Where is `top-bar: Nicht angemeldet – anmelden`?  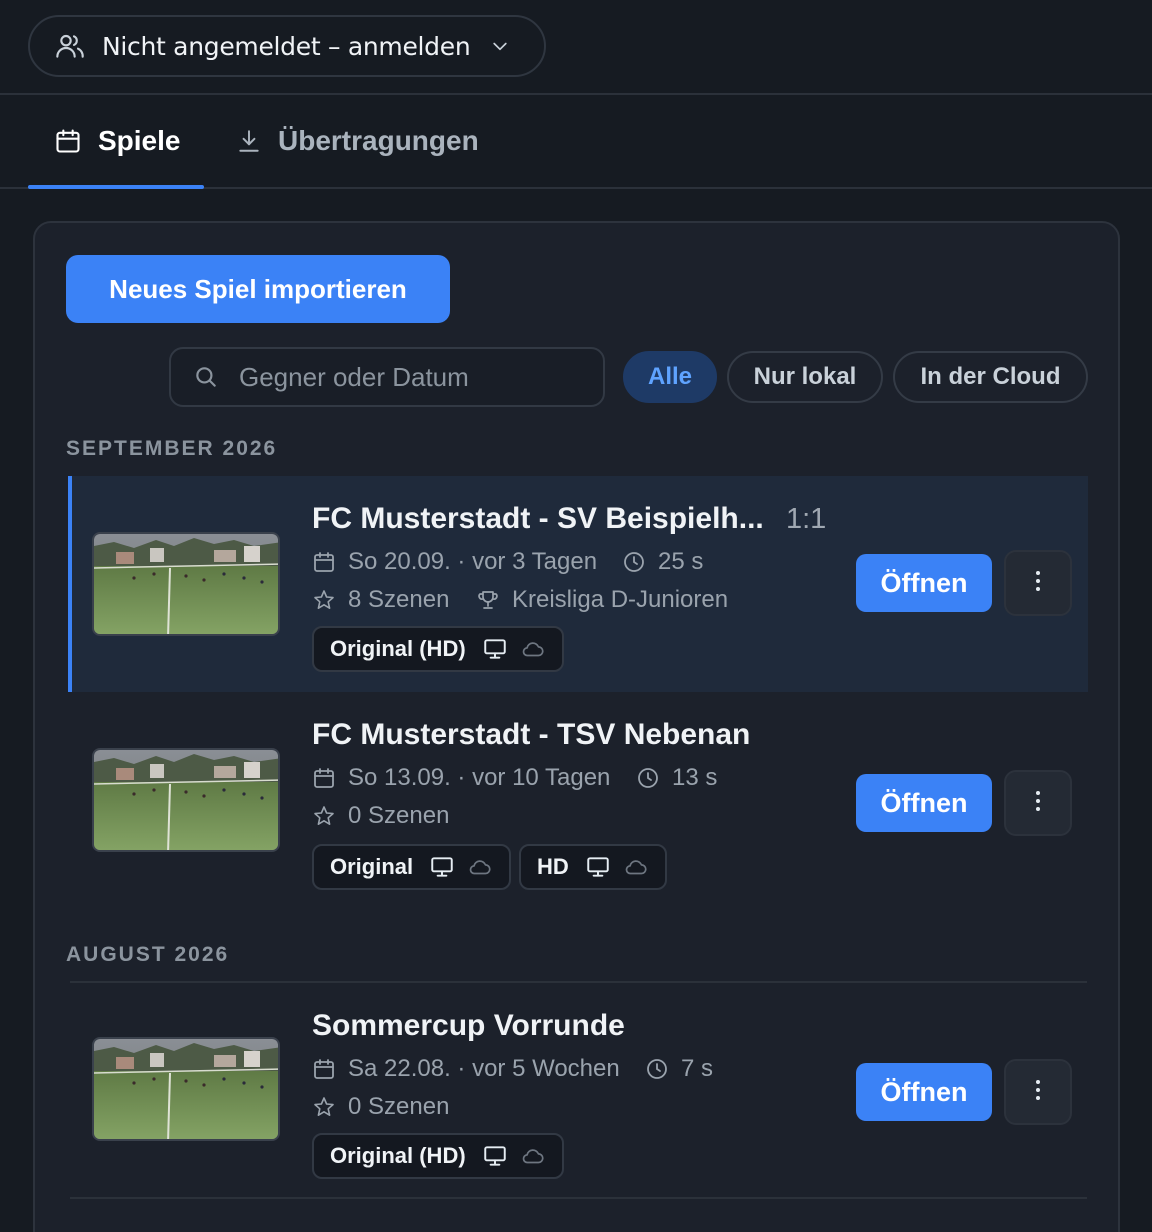
top-bar: Nicht angemeldet – anmelden is located at coordinates (576, 47).